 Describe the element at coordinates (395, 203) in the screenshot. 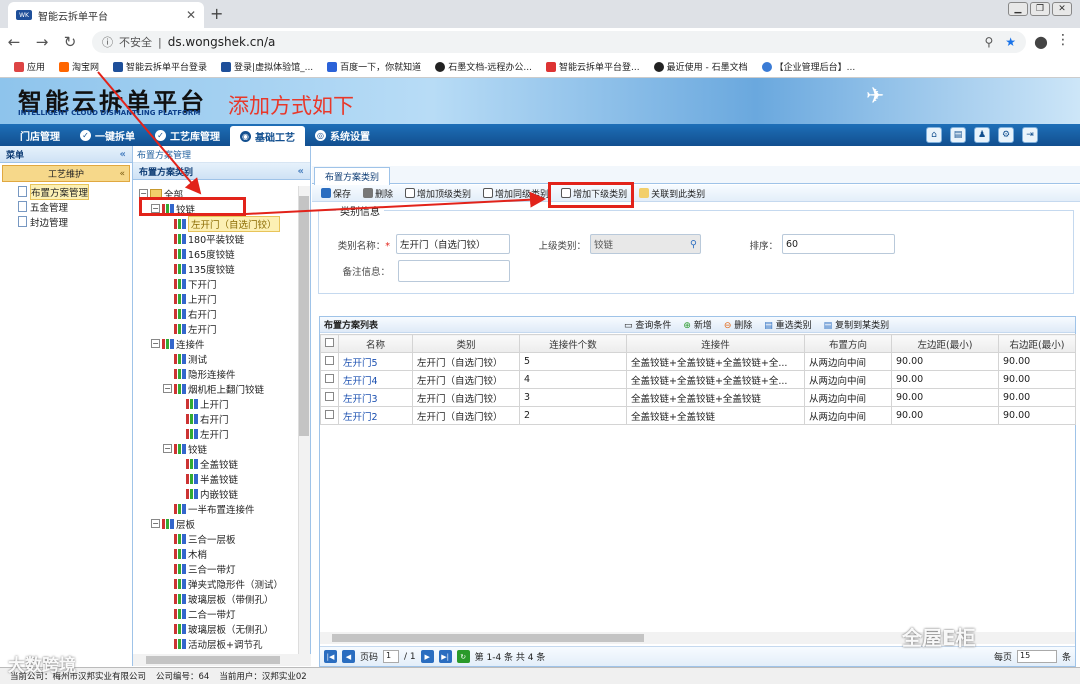

I see `arrow-to-button` at that location.